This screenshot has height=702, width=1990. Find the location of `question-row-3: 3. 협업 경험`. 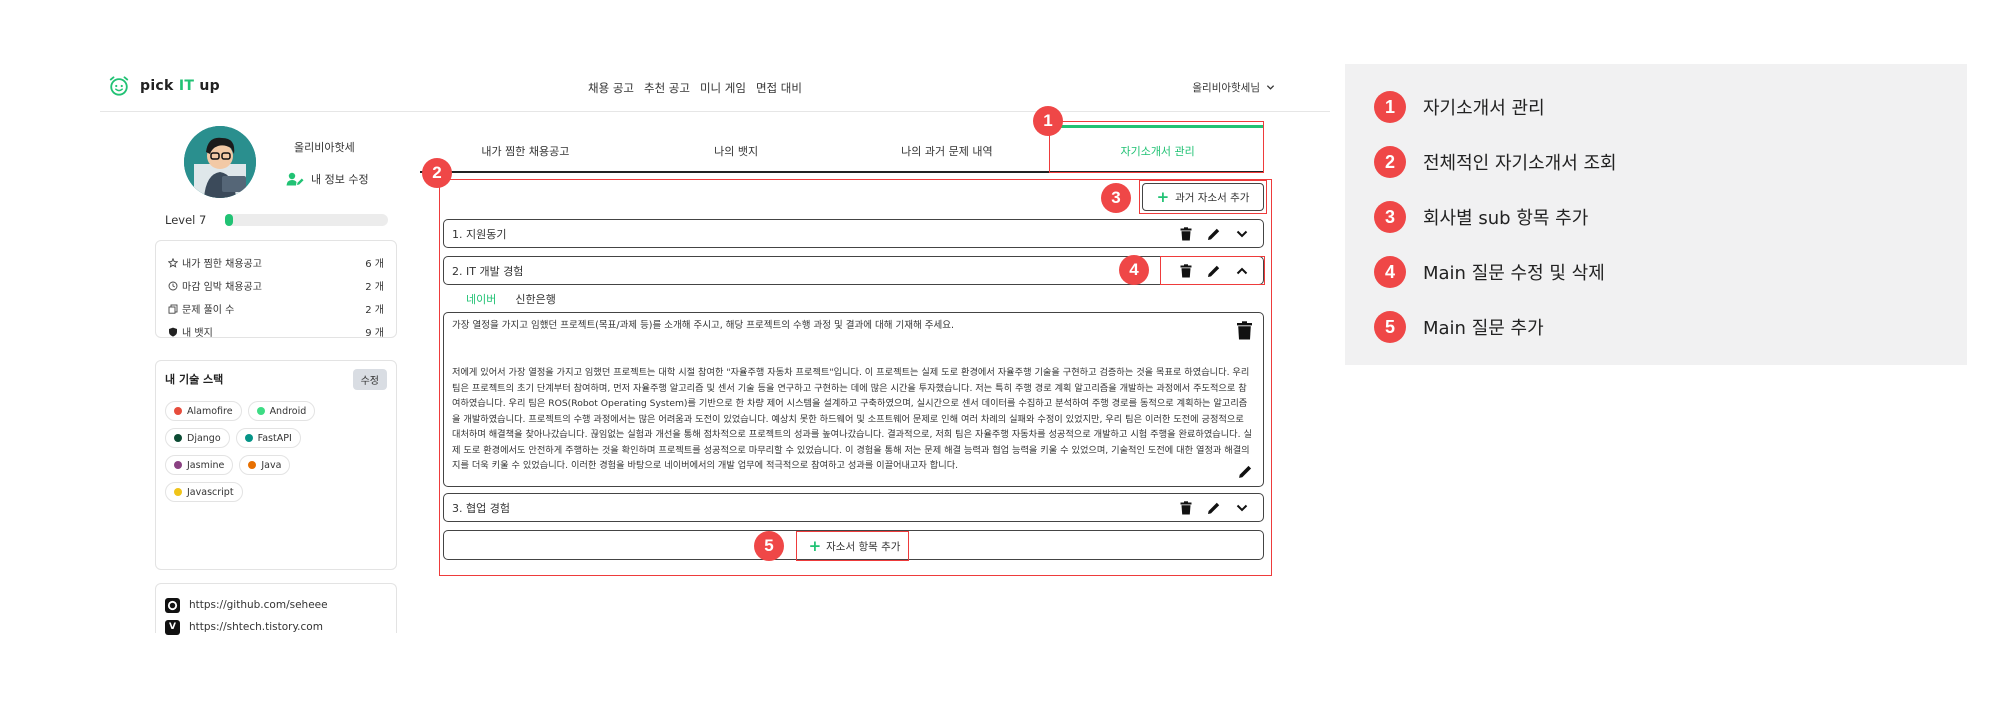

question-row-3: 3. 협업 경험 is located at coordinates (853, 507).